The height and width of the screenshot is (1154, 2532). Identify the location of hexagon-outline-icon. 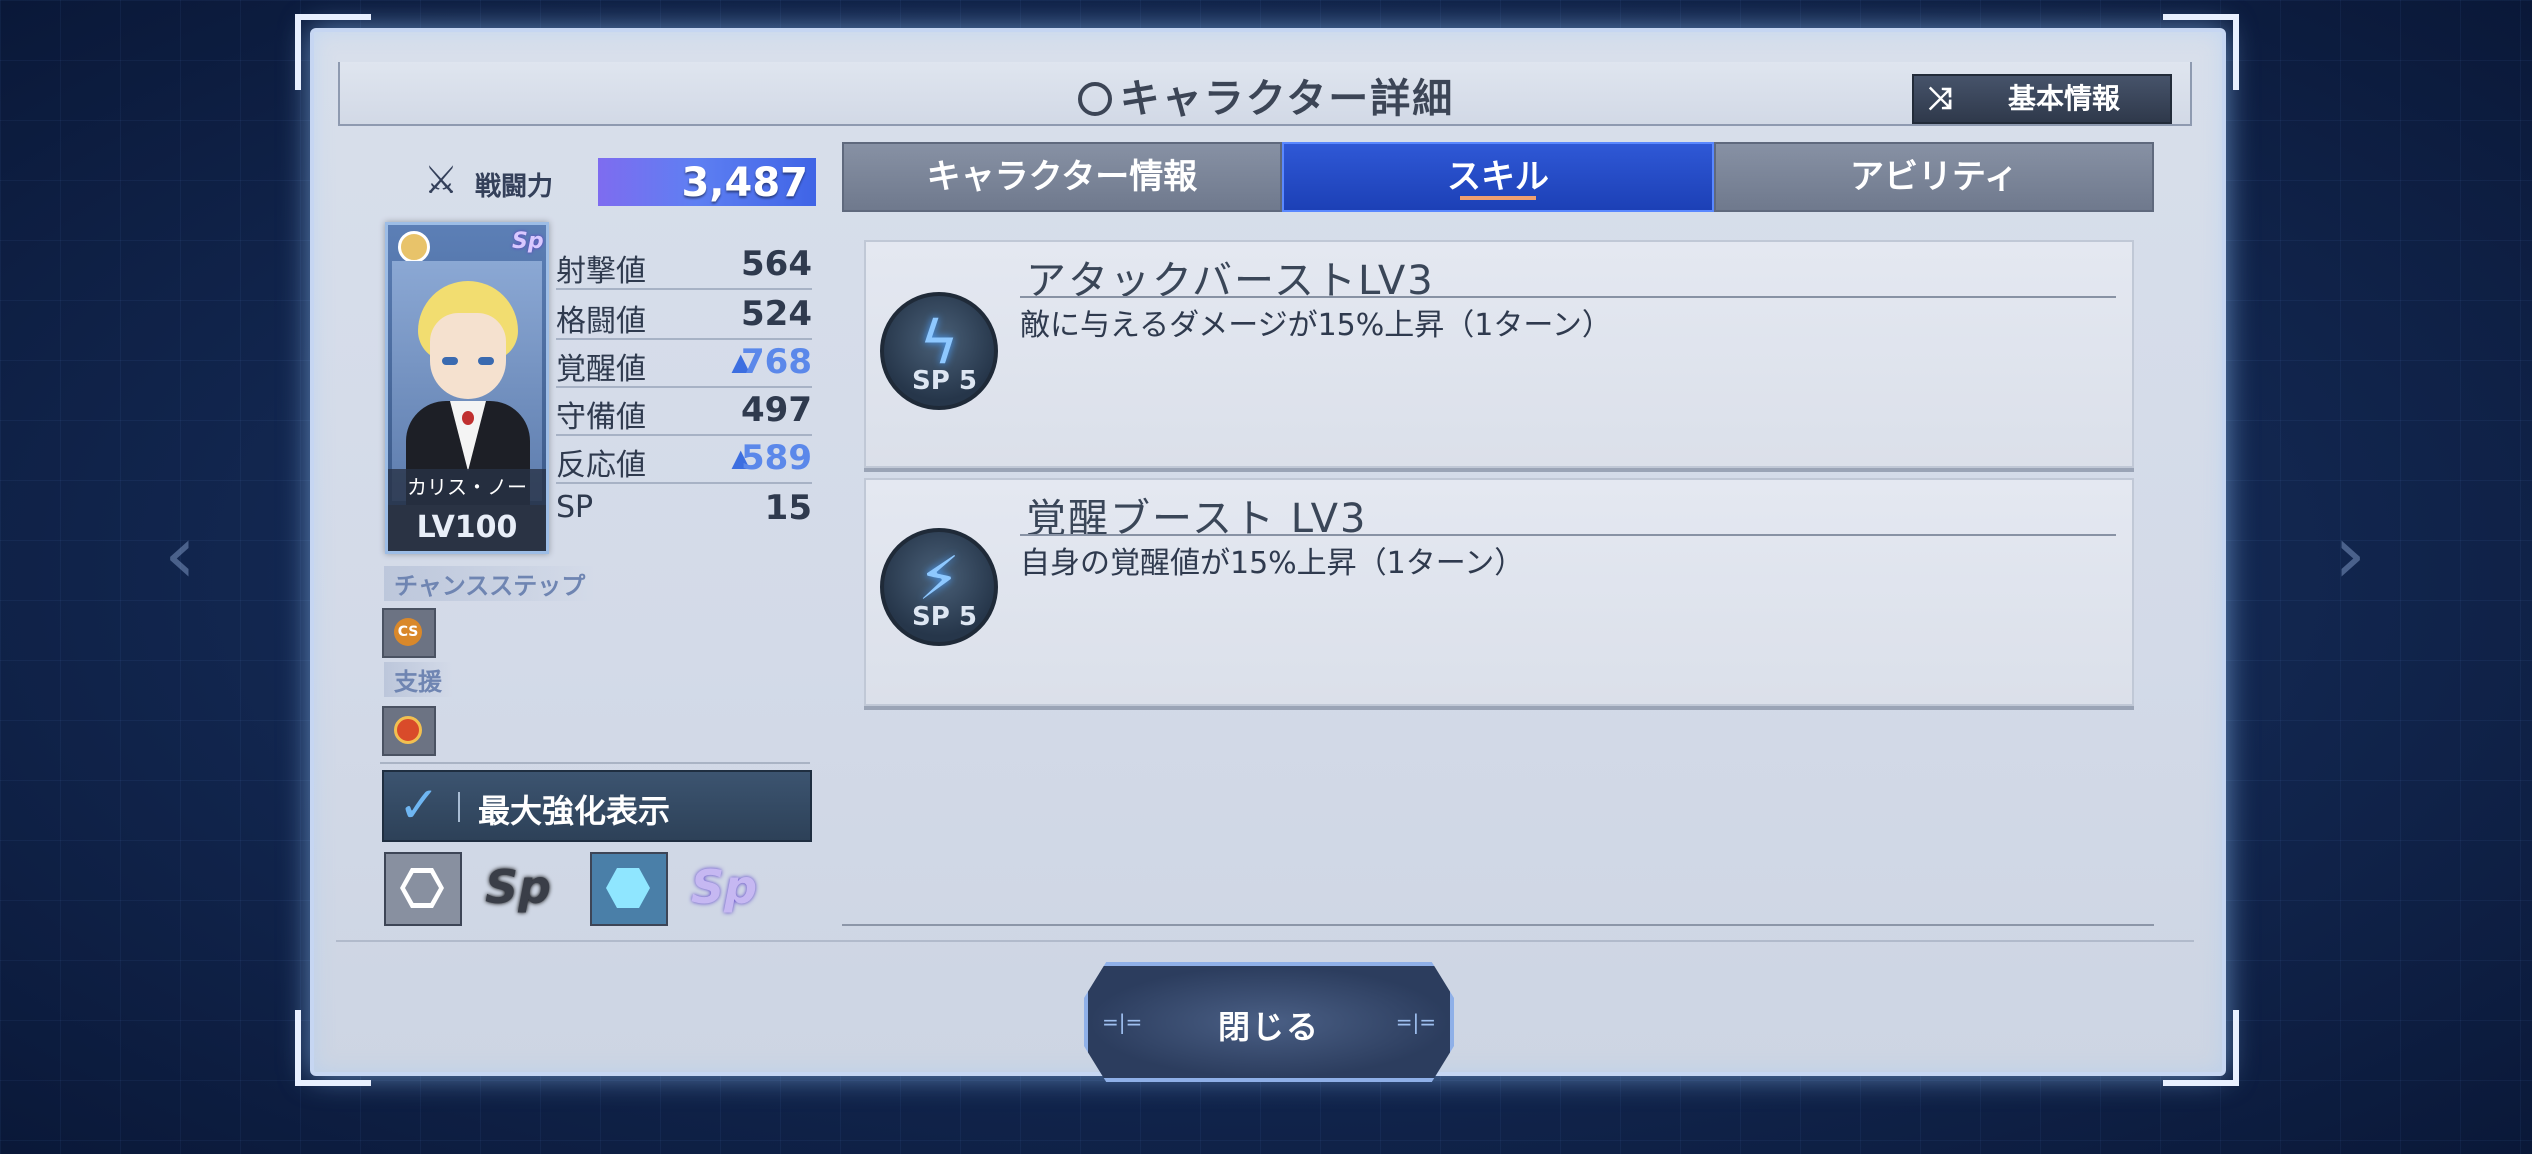
(422, 888).